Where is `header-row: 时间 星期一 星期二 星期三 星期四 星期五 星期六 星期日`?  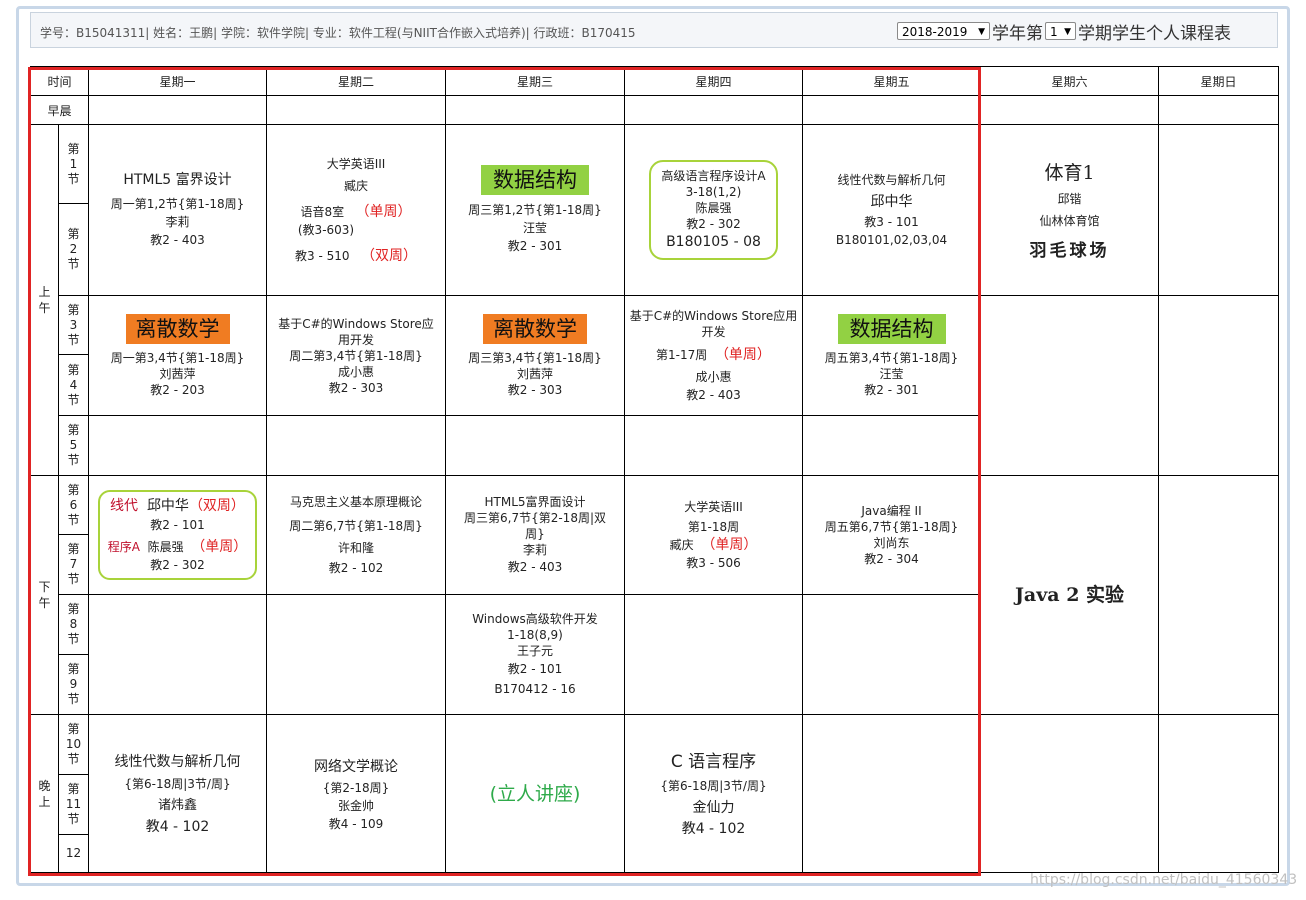 header-row: 时间 星期一 星期二 星期三 星期四 星期五 星期六 星期日 is located at coordinates (654, 81).